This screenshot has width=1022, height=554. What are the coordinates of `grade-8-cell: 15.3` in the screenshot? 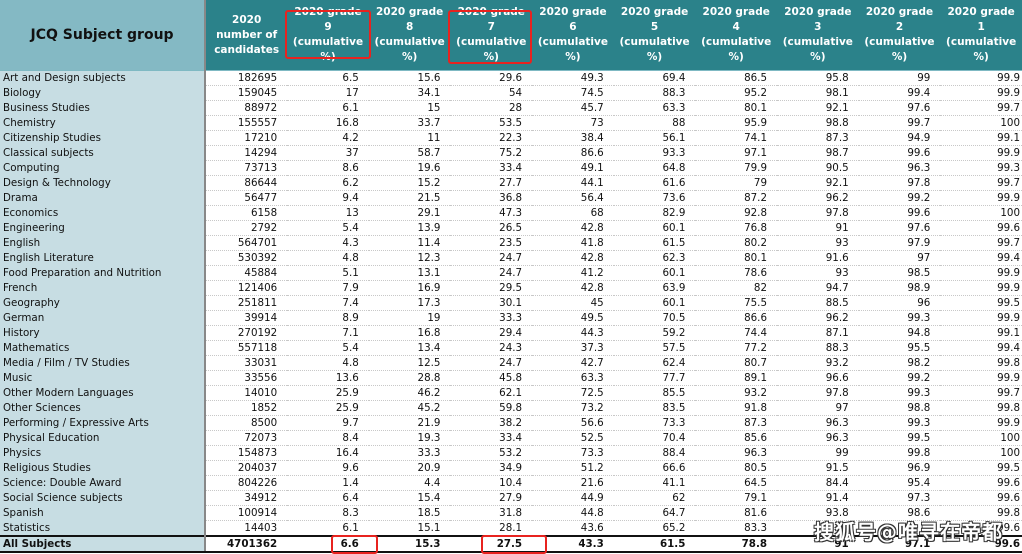 It's located at (409, 544).